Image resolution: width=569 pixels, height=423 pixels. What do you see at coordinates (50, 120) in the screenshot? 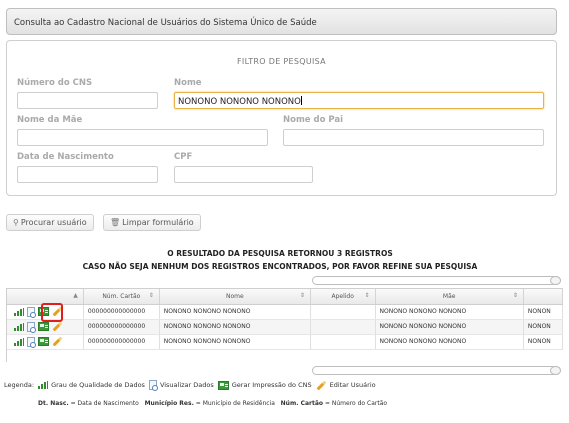
I see `mae-label: Nome da Mãe` at bounding box center [50, 120].